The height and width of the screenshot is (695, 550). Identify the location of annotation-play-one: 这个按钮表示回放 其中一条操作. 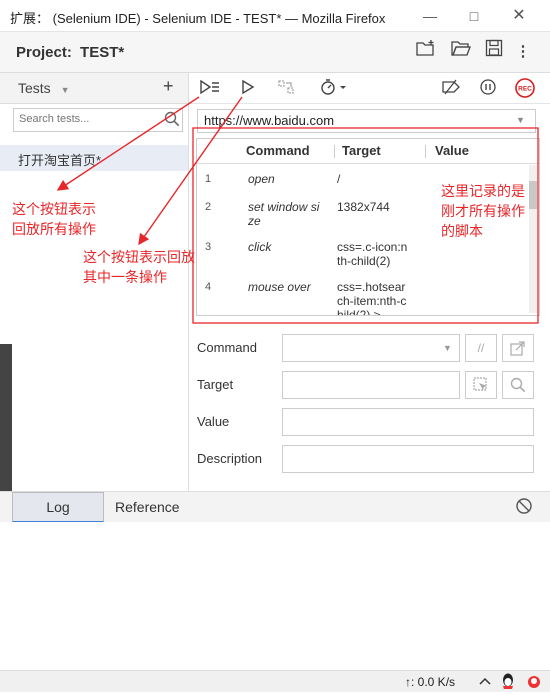
(139, 267).